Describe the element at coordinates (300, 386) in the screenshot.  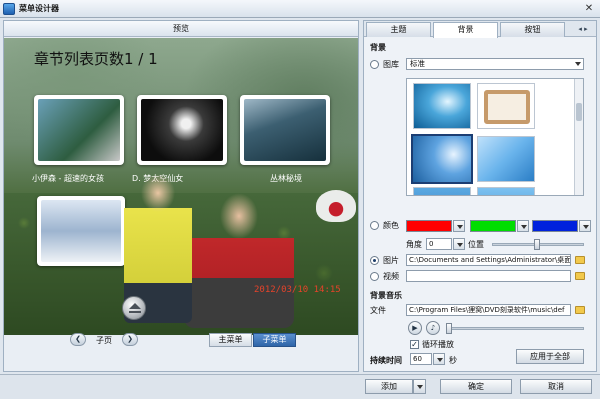
I see `bottom-bar: 添加 确定 取消` at that location.